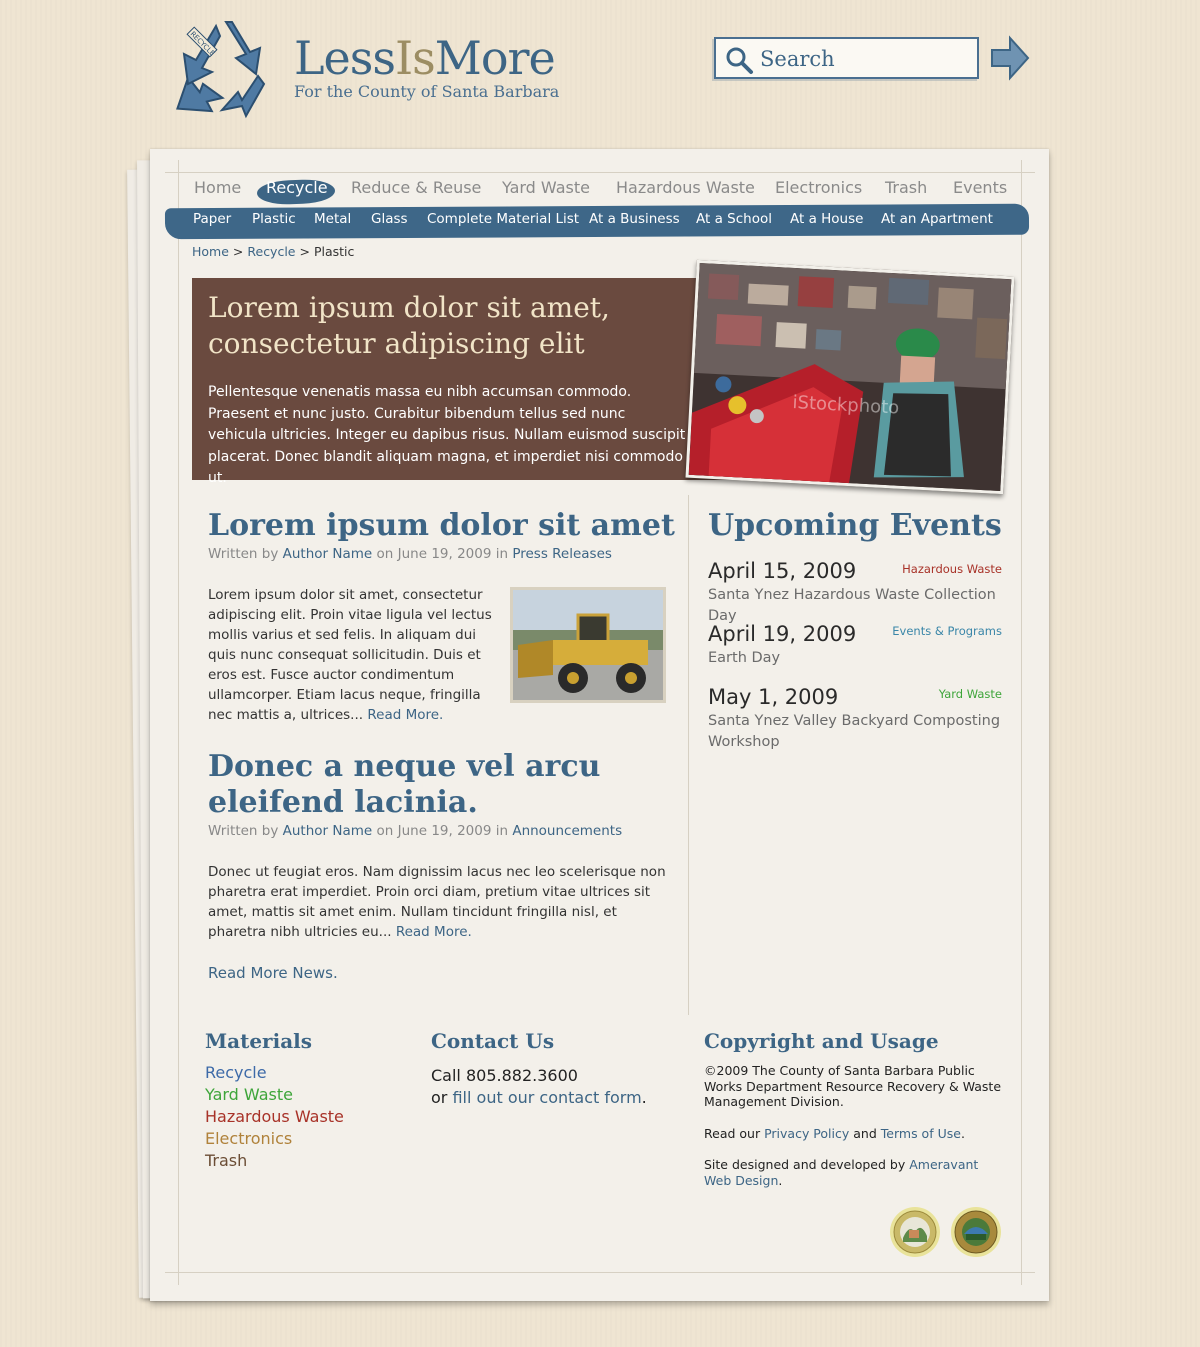  What do you see at coordinates (952, 569) in the screenshot?
I see `event-category-link: Hazardous Waste` at bounding box center [952, 569].